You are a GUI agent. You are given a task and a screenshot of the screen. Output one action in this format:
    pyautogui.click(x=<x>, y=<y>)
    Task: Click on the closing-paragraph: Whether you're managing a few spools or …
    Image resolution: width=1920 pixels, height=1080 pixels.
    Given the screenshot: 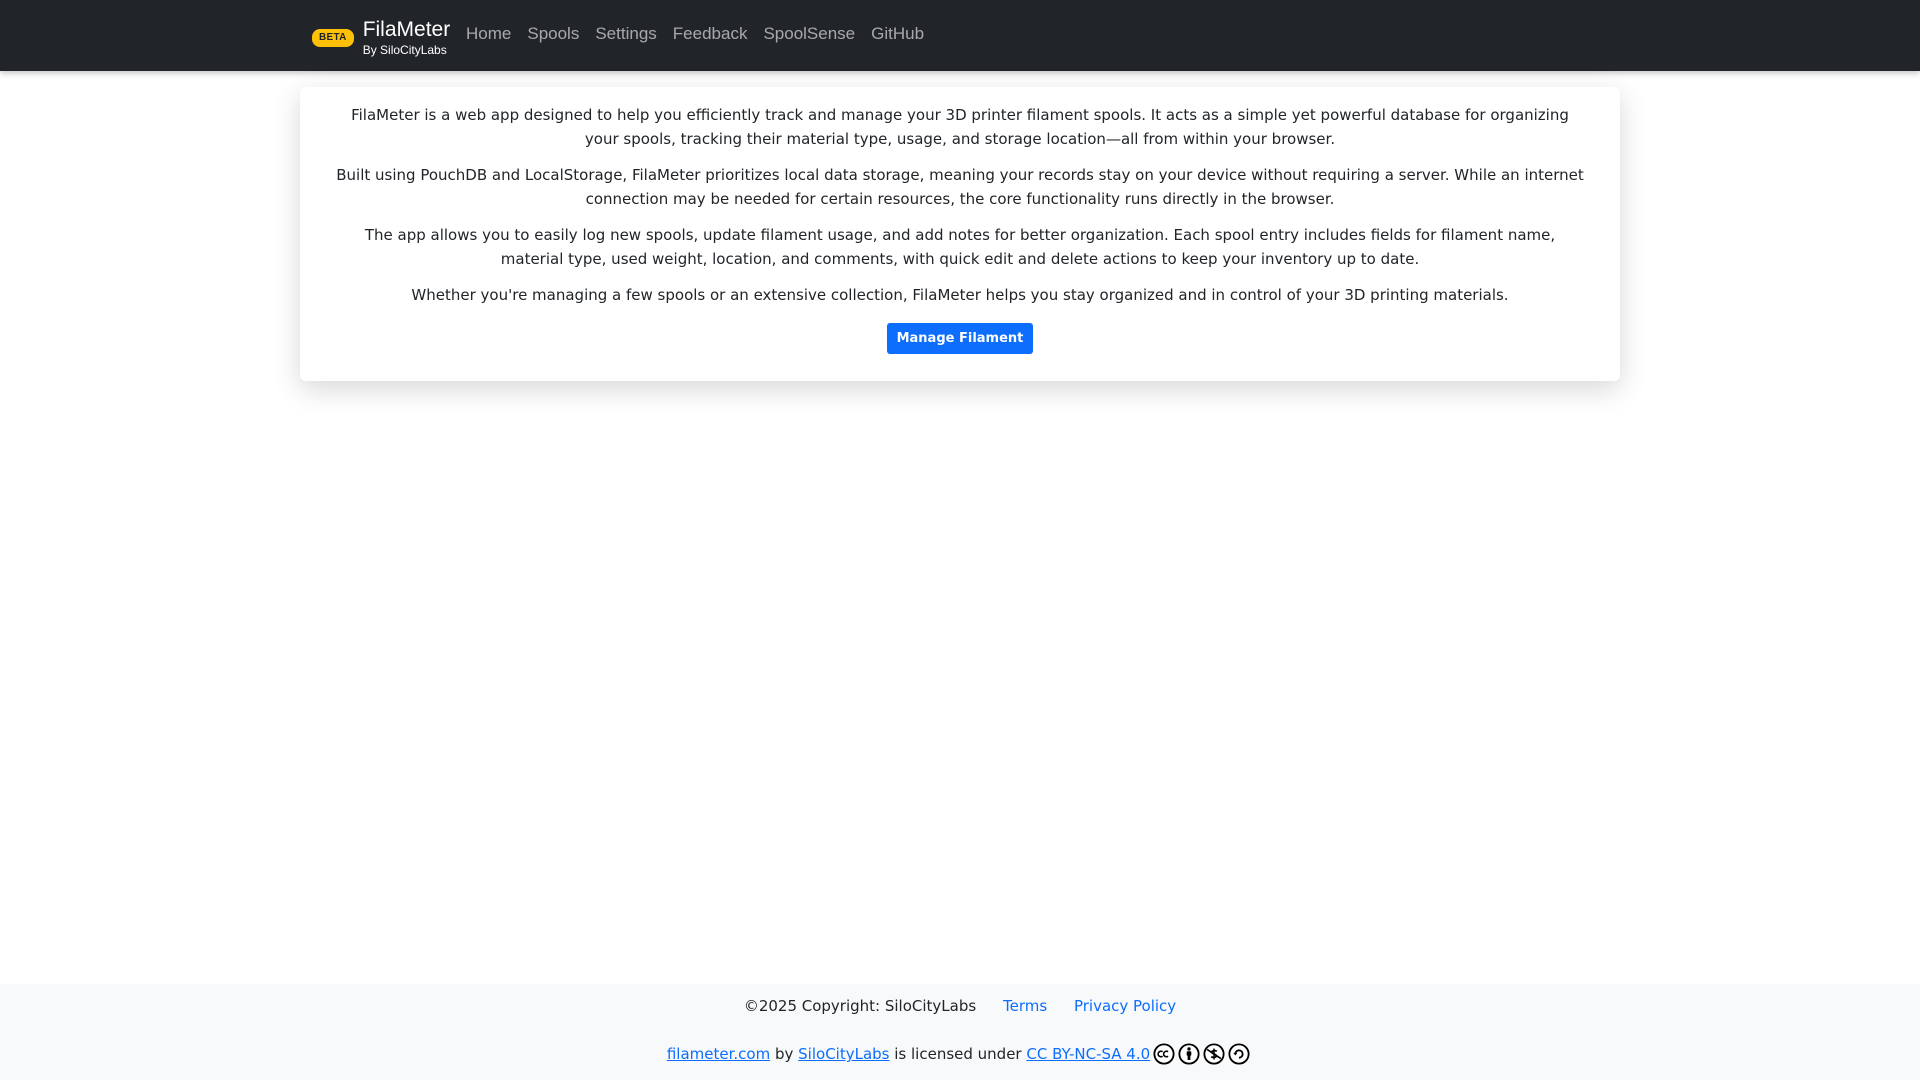 What is the action you would take?
    pyautogui.click(x=960, y=295)
    